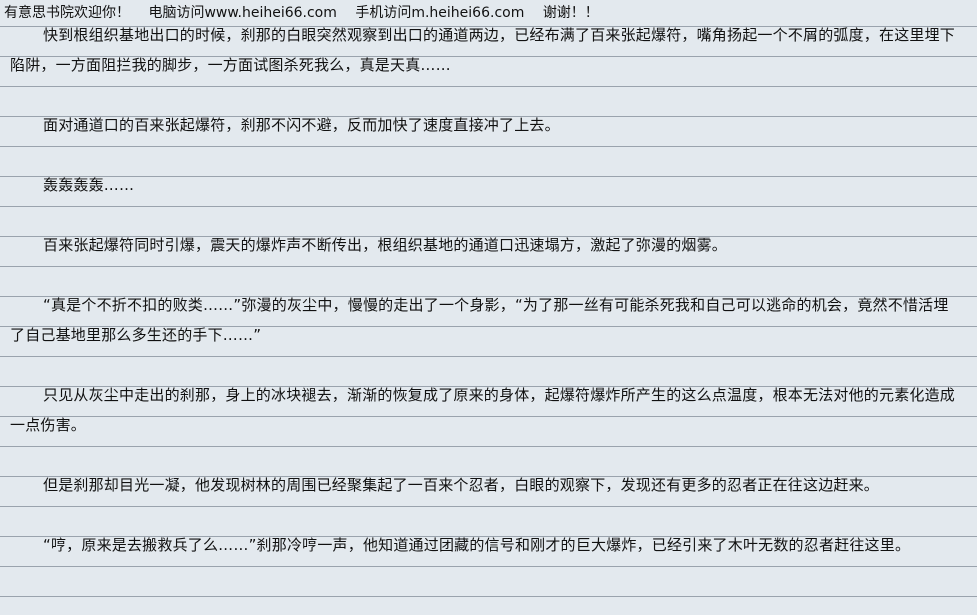 This screenshot has height=615, width=977. I want to click on thanks-text: 谢谢！！, so click(570, 13).